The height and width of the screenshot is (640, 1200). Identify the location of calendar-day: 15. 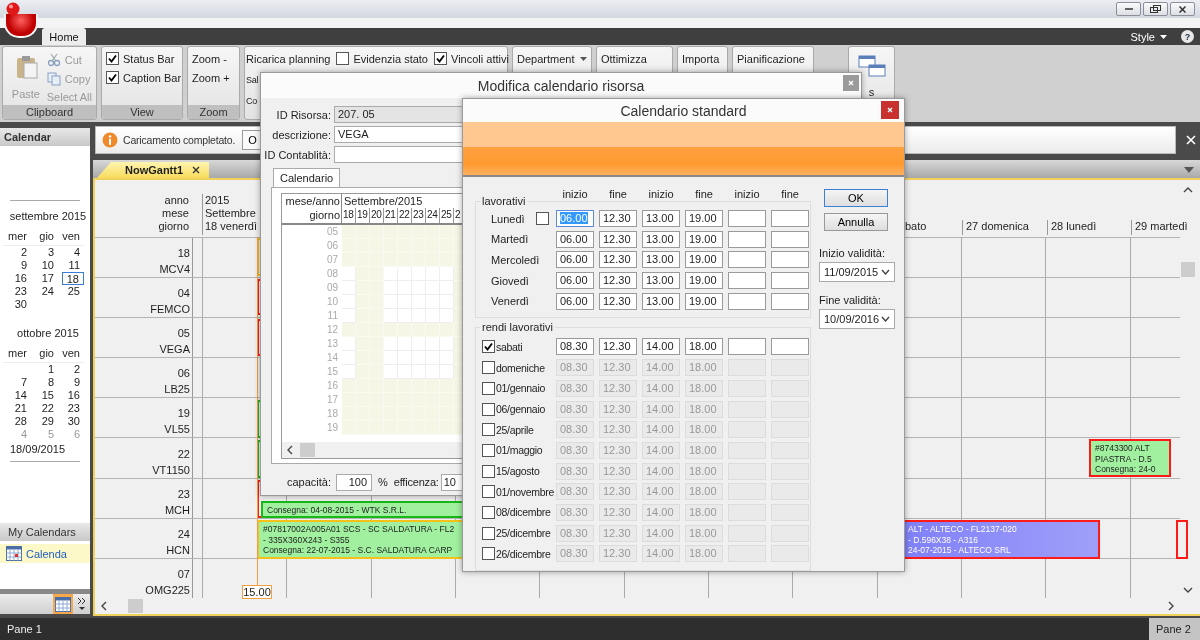
(44, 395).